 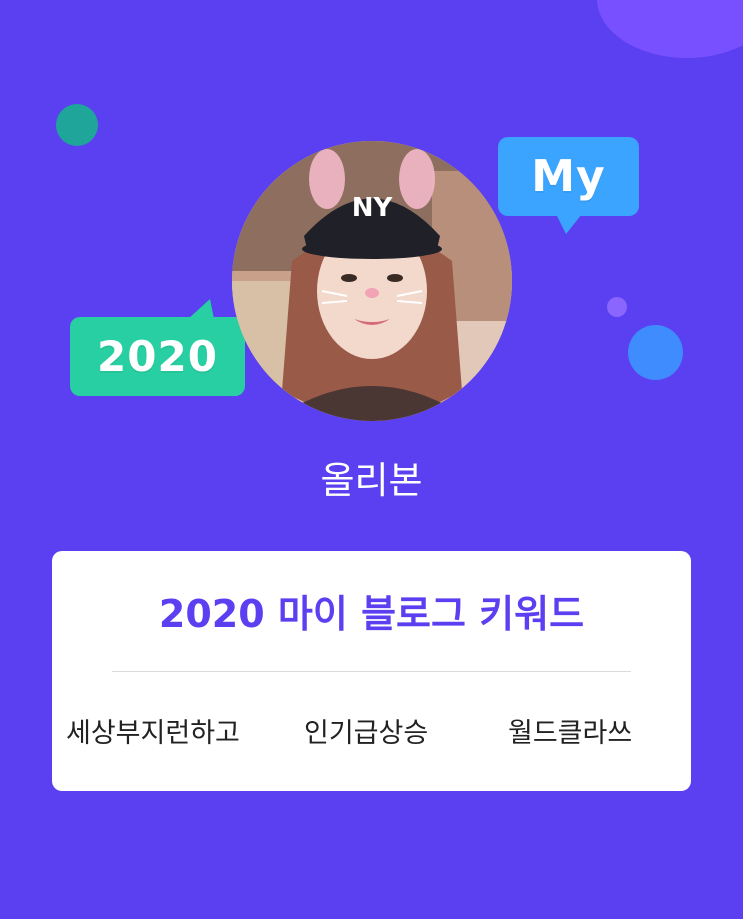 I want to click on year-speech-bubble: 2020, so click(x=157, y=347).